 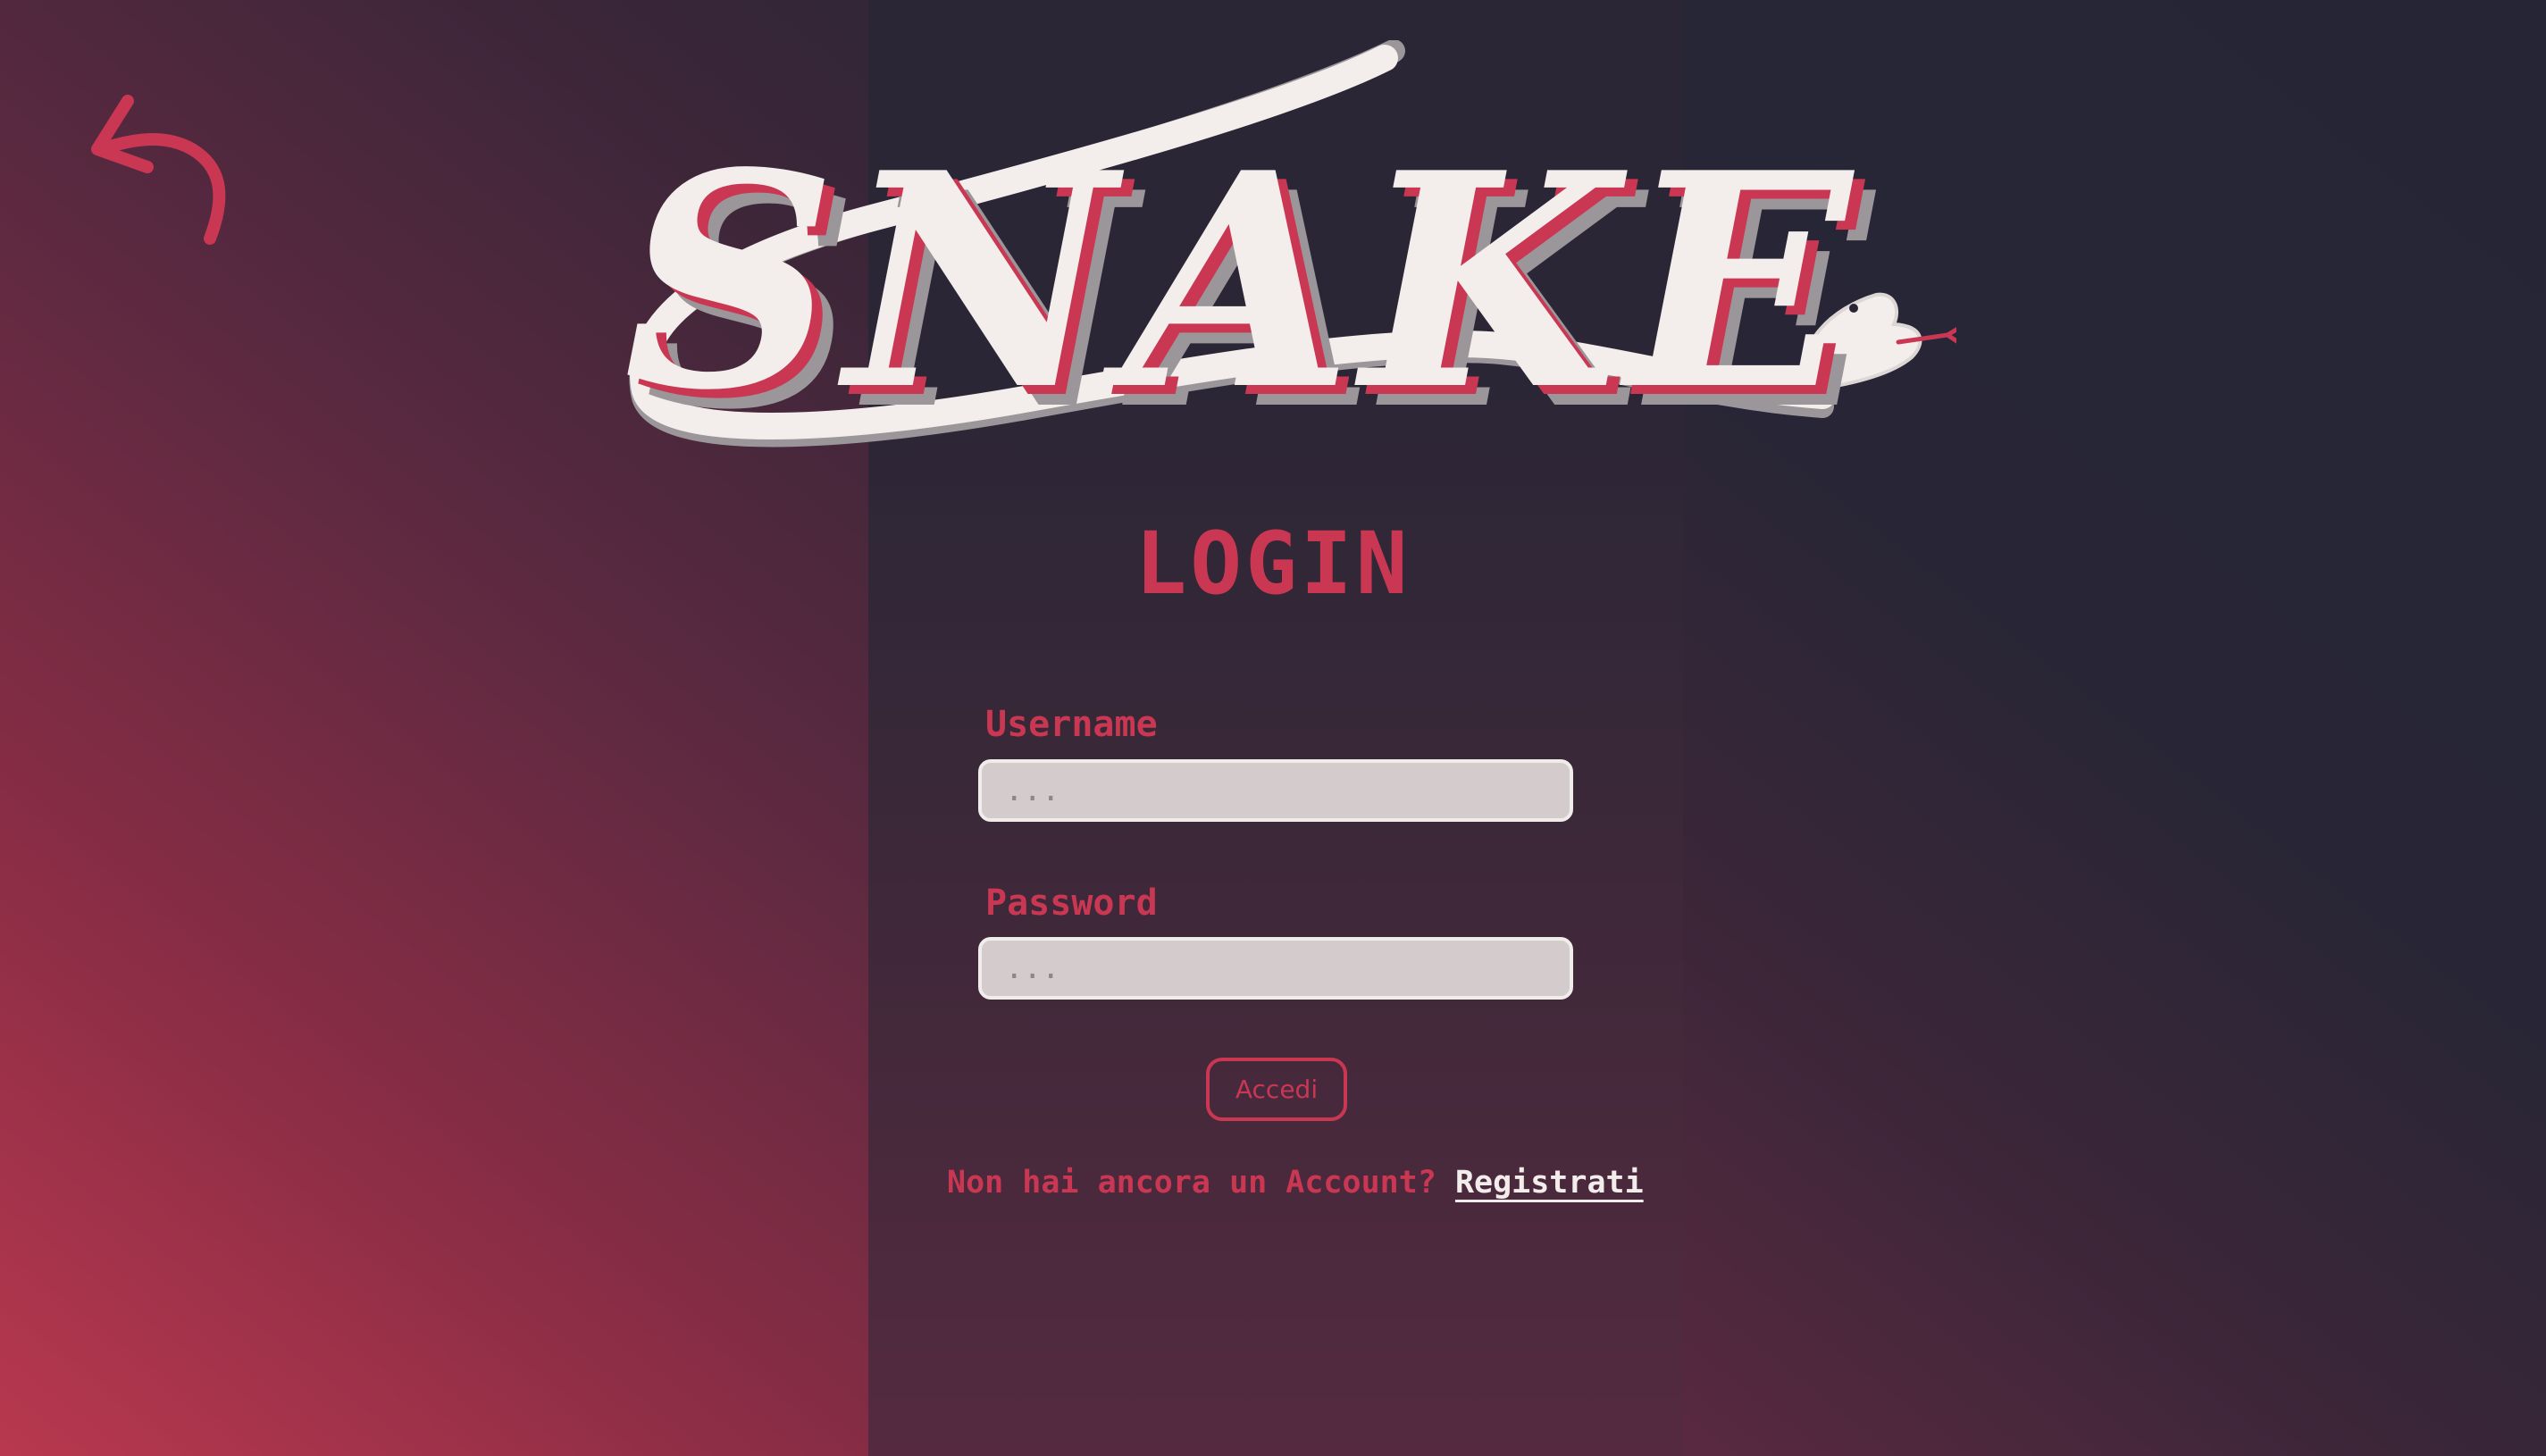 I want to click on username-label: Username, so click(x=1071, y=724).